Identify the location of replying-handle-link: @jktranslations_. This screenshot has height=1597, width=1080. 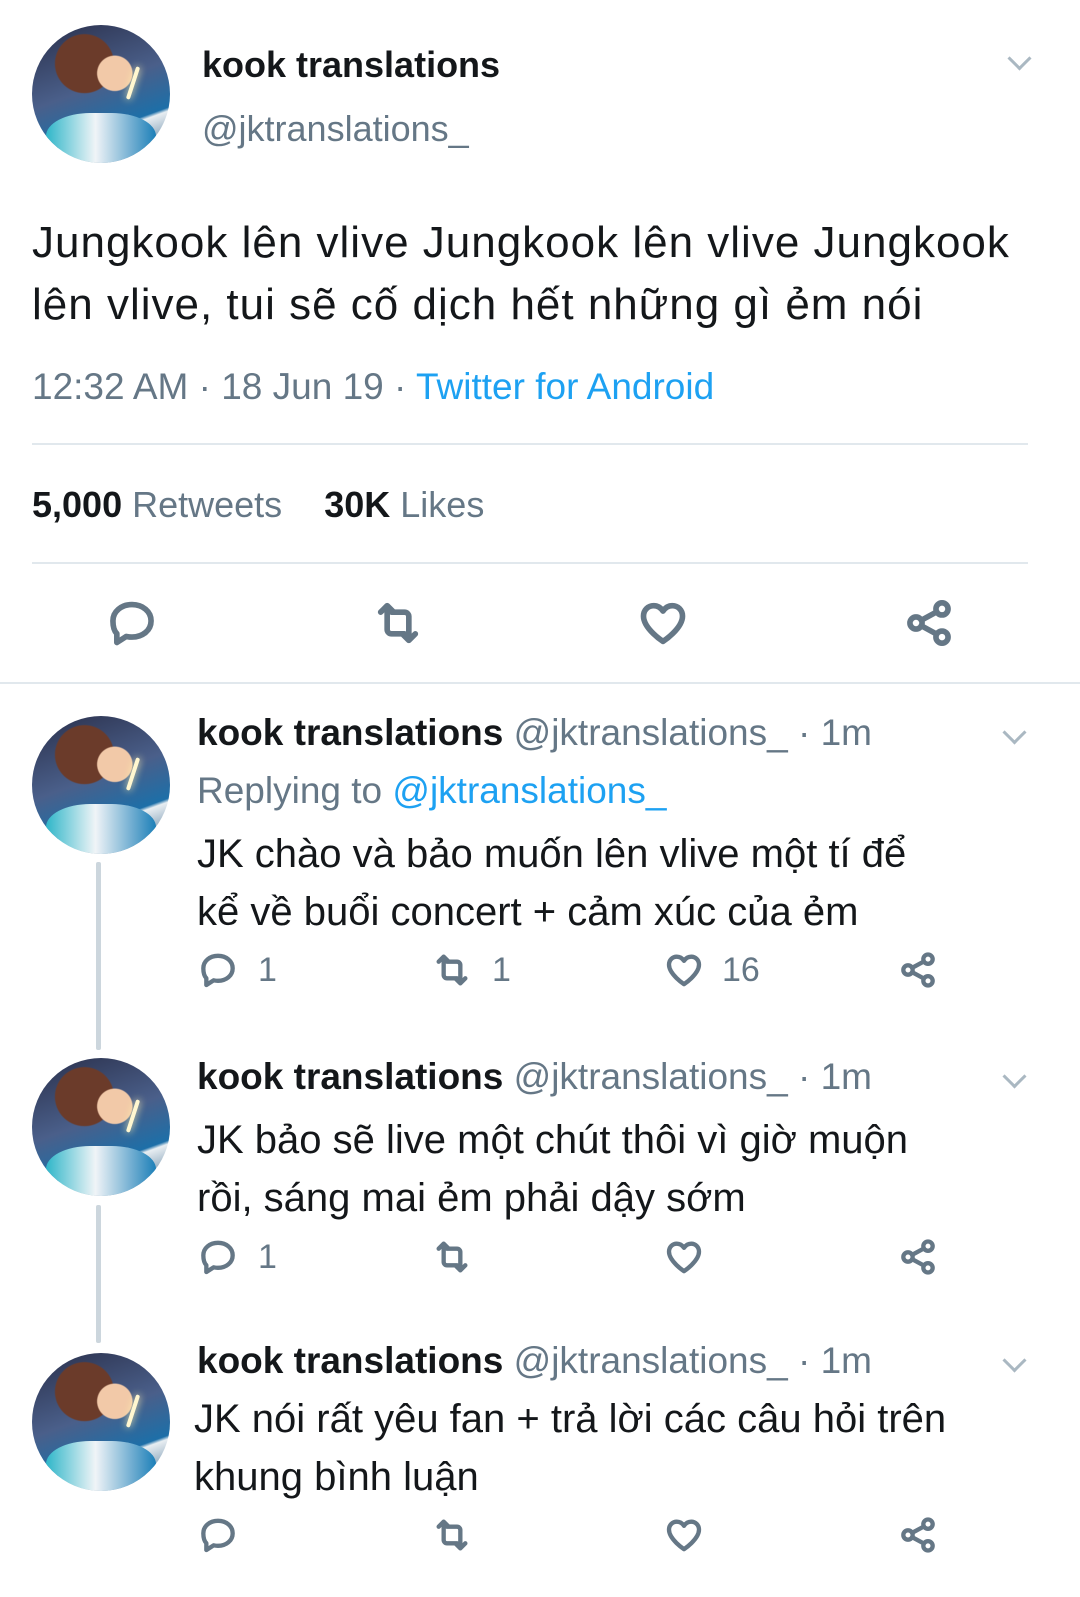
(529, 790).